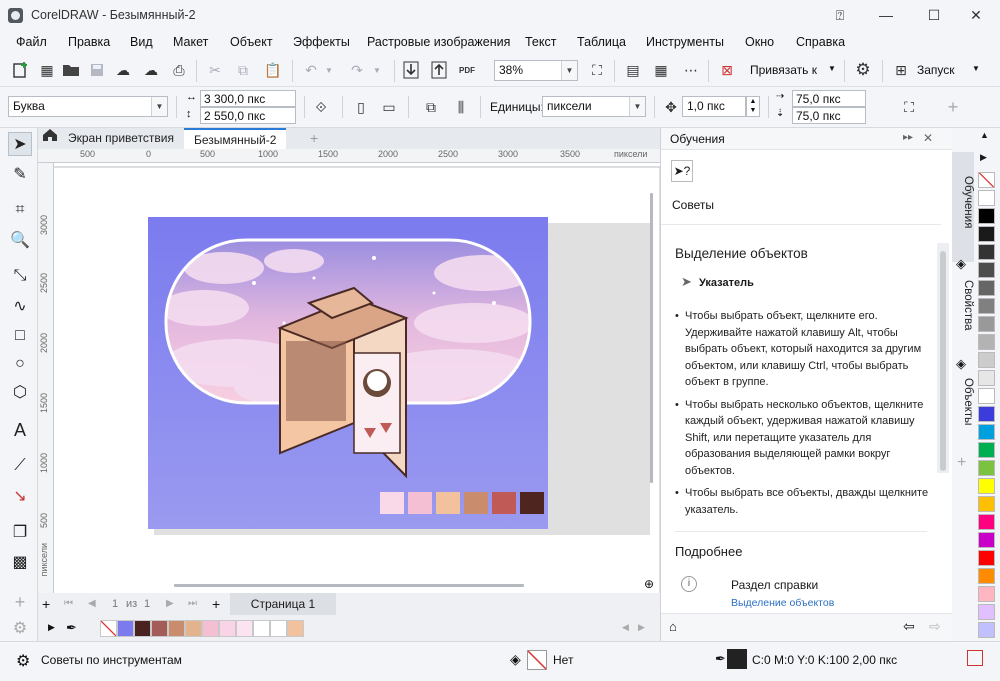 This screenshot has width=1000, height=681. Describe the element at coordinates (984, 135) in the screenshot. I see `palette-up-icon: ▲` at that location.